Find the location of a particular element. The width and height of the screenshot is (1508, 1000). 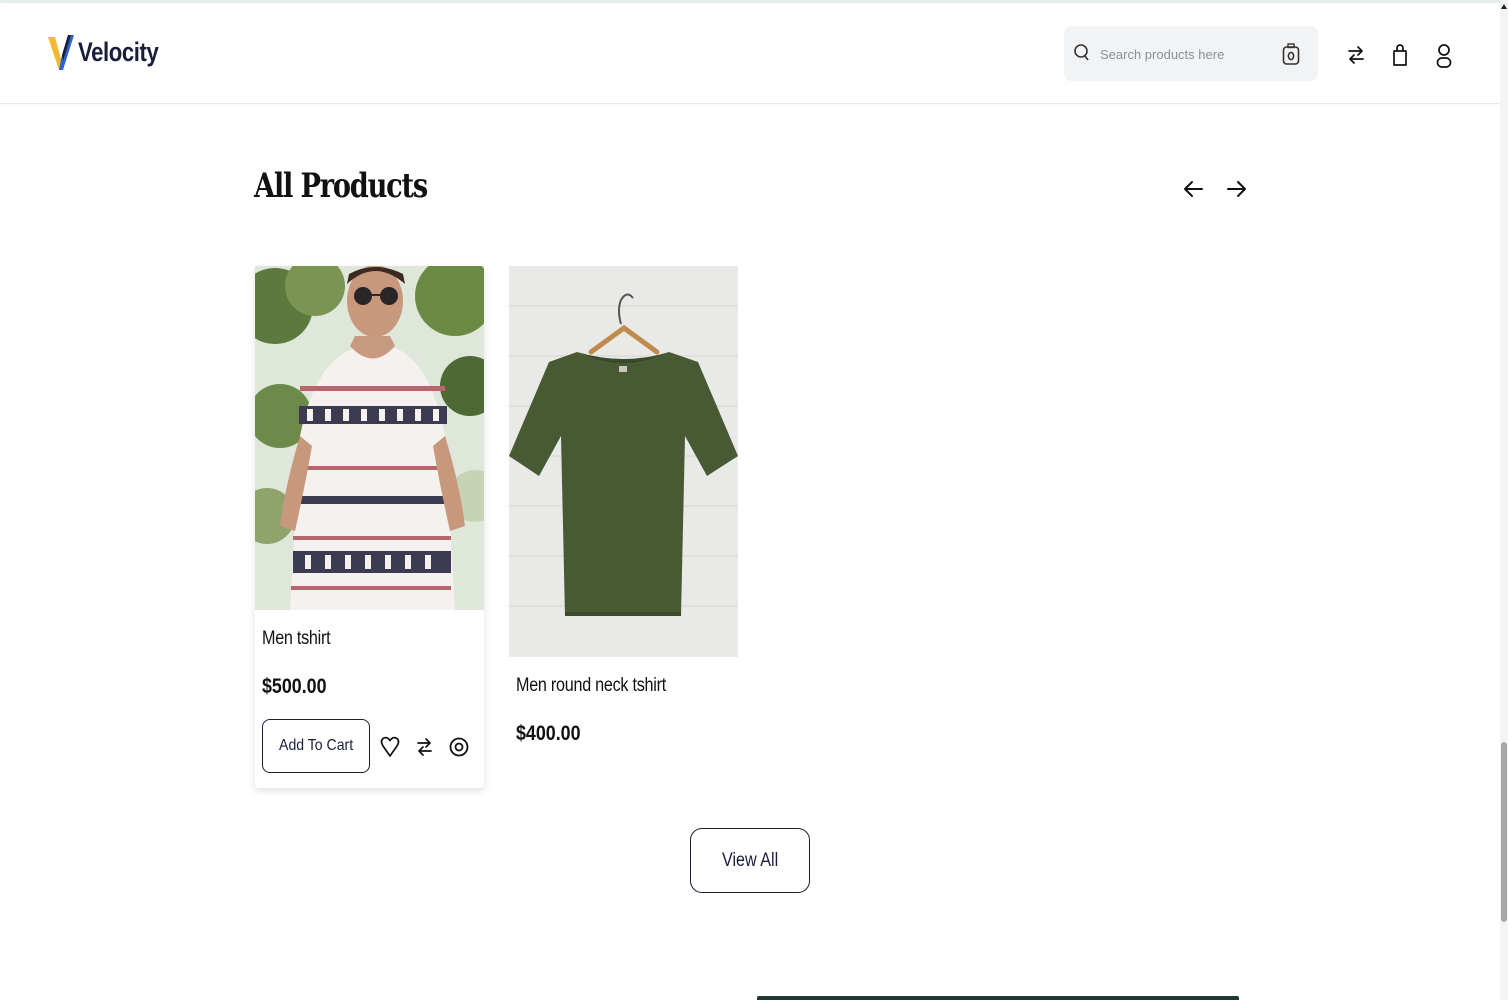

velocity-logo-icon is located at coordinates (61, 52).